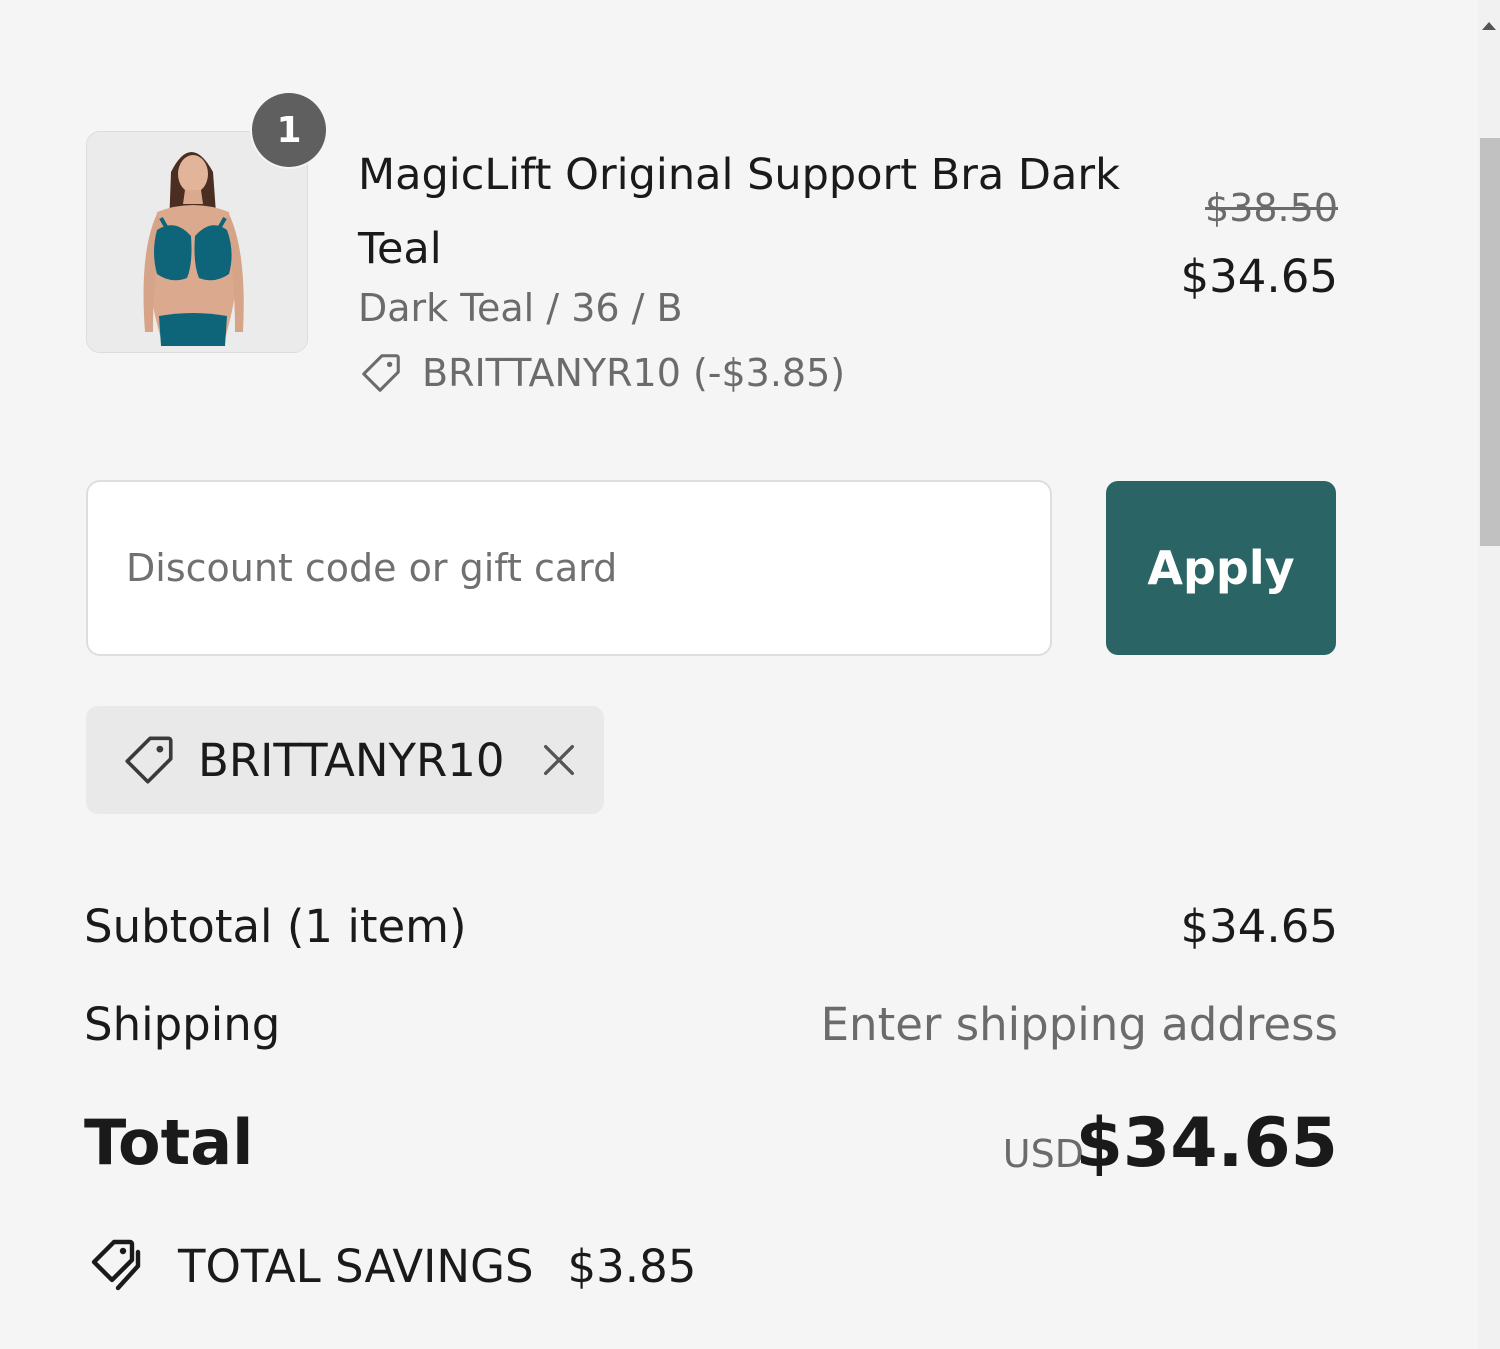 The height and width of the screenshot is (1349, 1500). Describe the element at coordinates (1489, 26) in the screenshot. I see `scroll-up-arrow-icon` at that location.